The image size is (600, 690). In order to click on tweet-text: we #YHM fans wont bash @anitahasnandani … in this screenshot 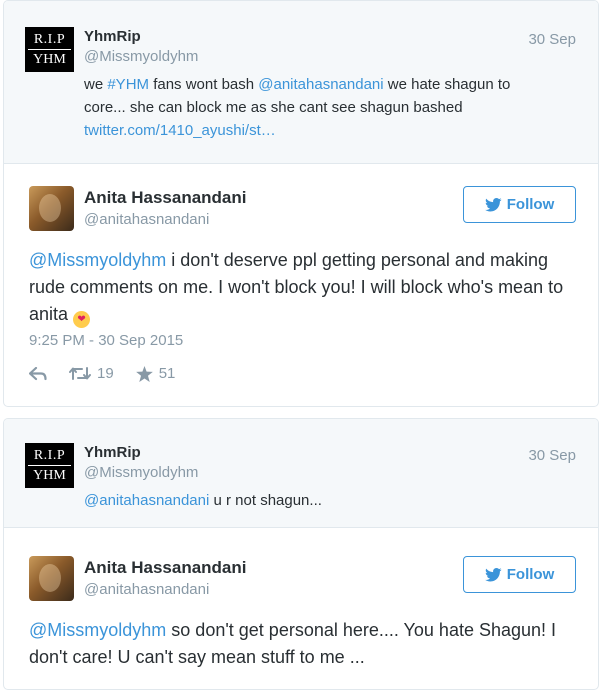, I will do `click(297, 107)`.